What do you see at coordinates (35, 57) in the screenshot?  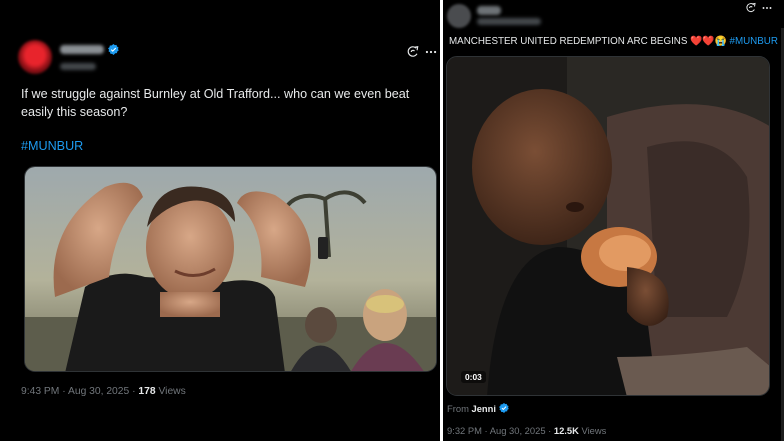 I see `left-author-avatar` at bounding box center [35, 57].